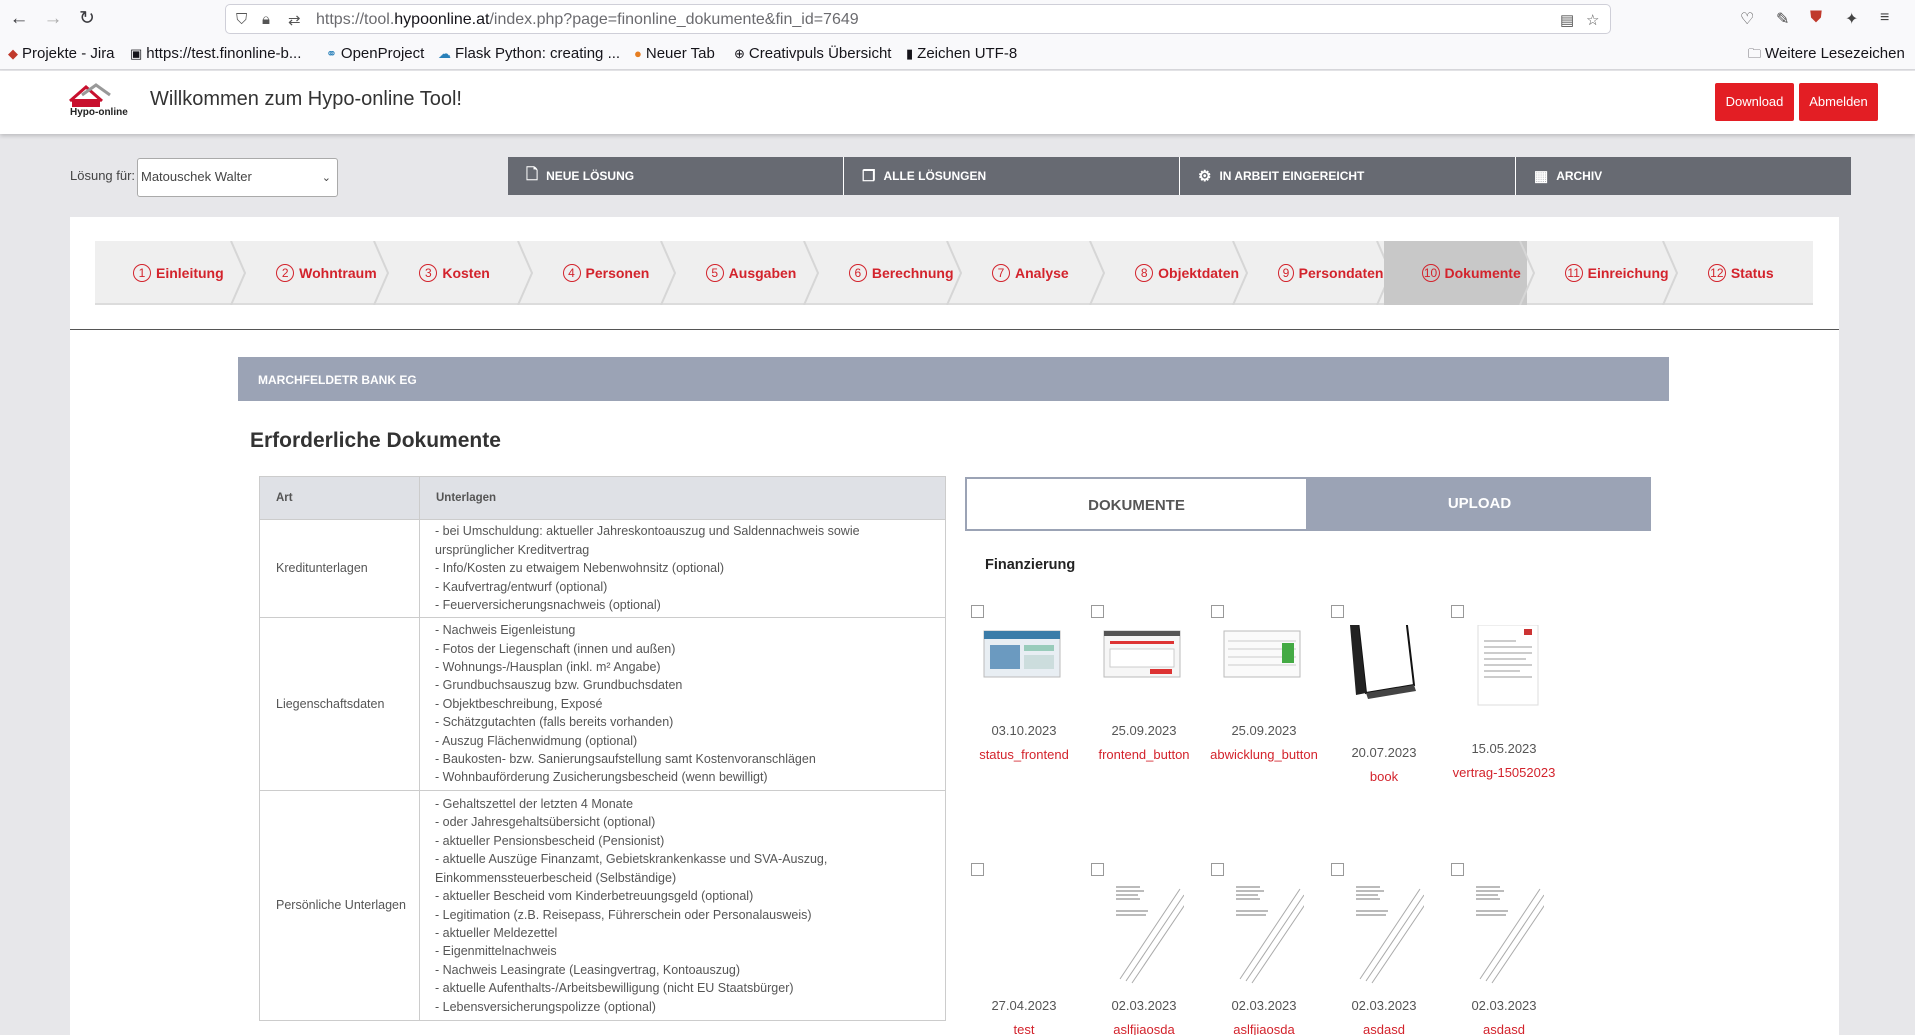 This screenshot has width=1915, height=1035. What do you see at coordinates (53, 19) in the screenshot?
I see `forward-icon: →` at bounding box center [53, 19].